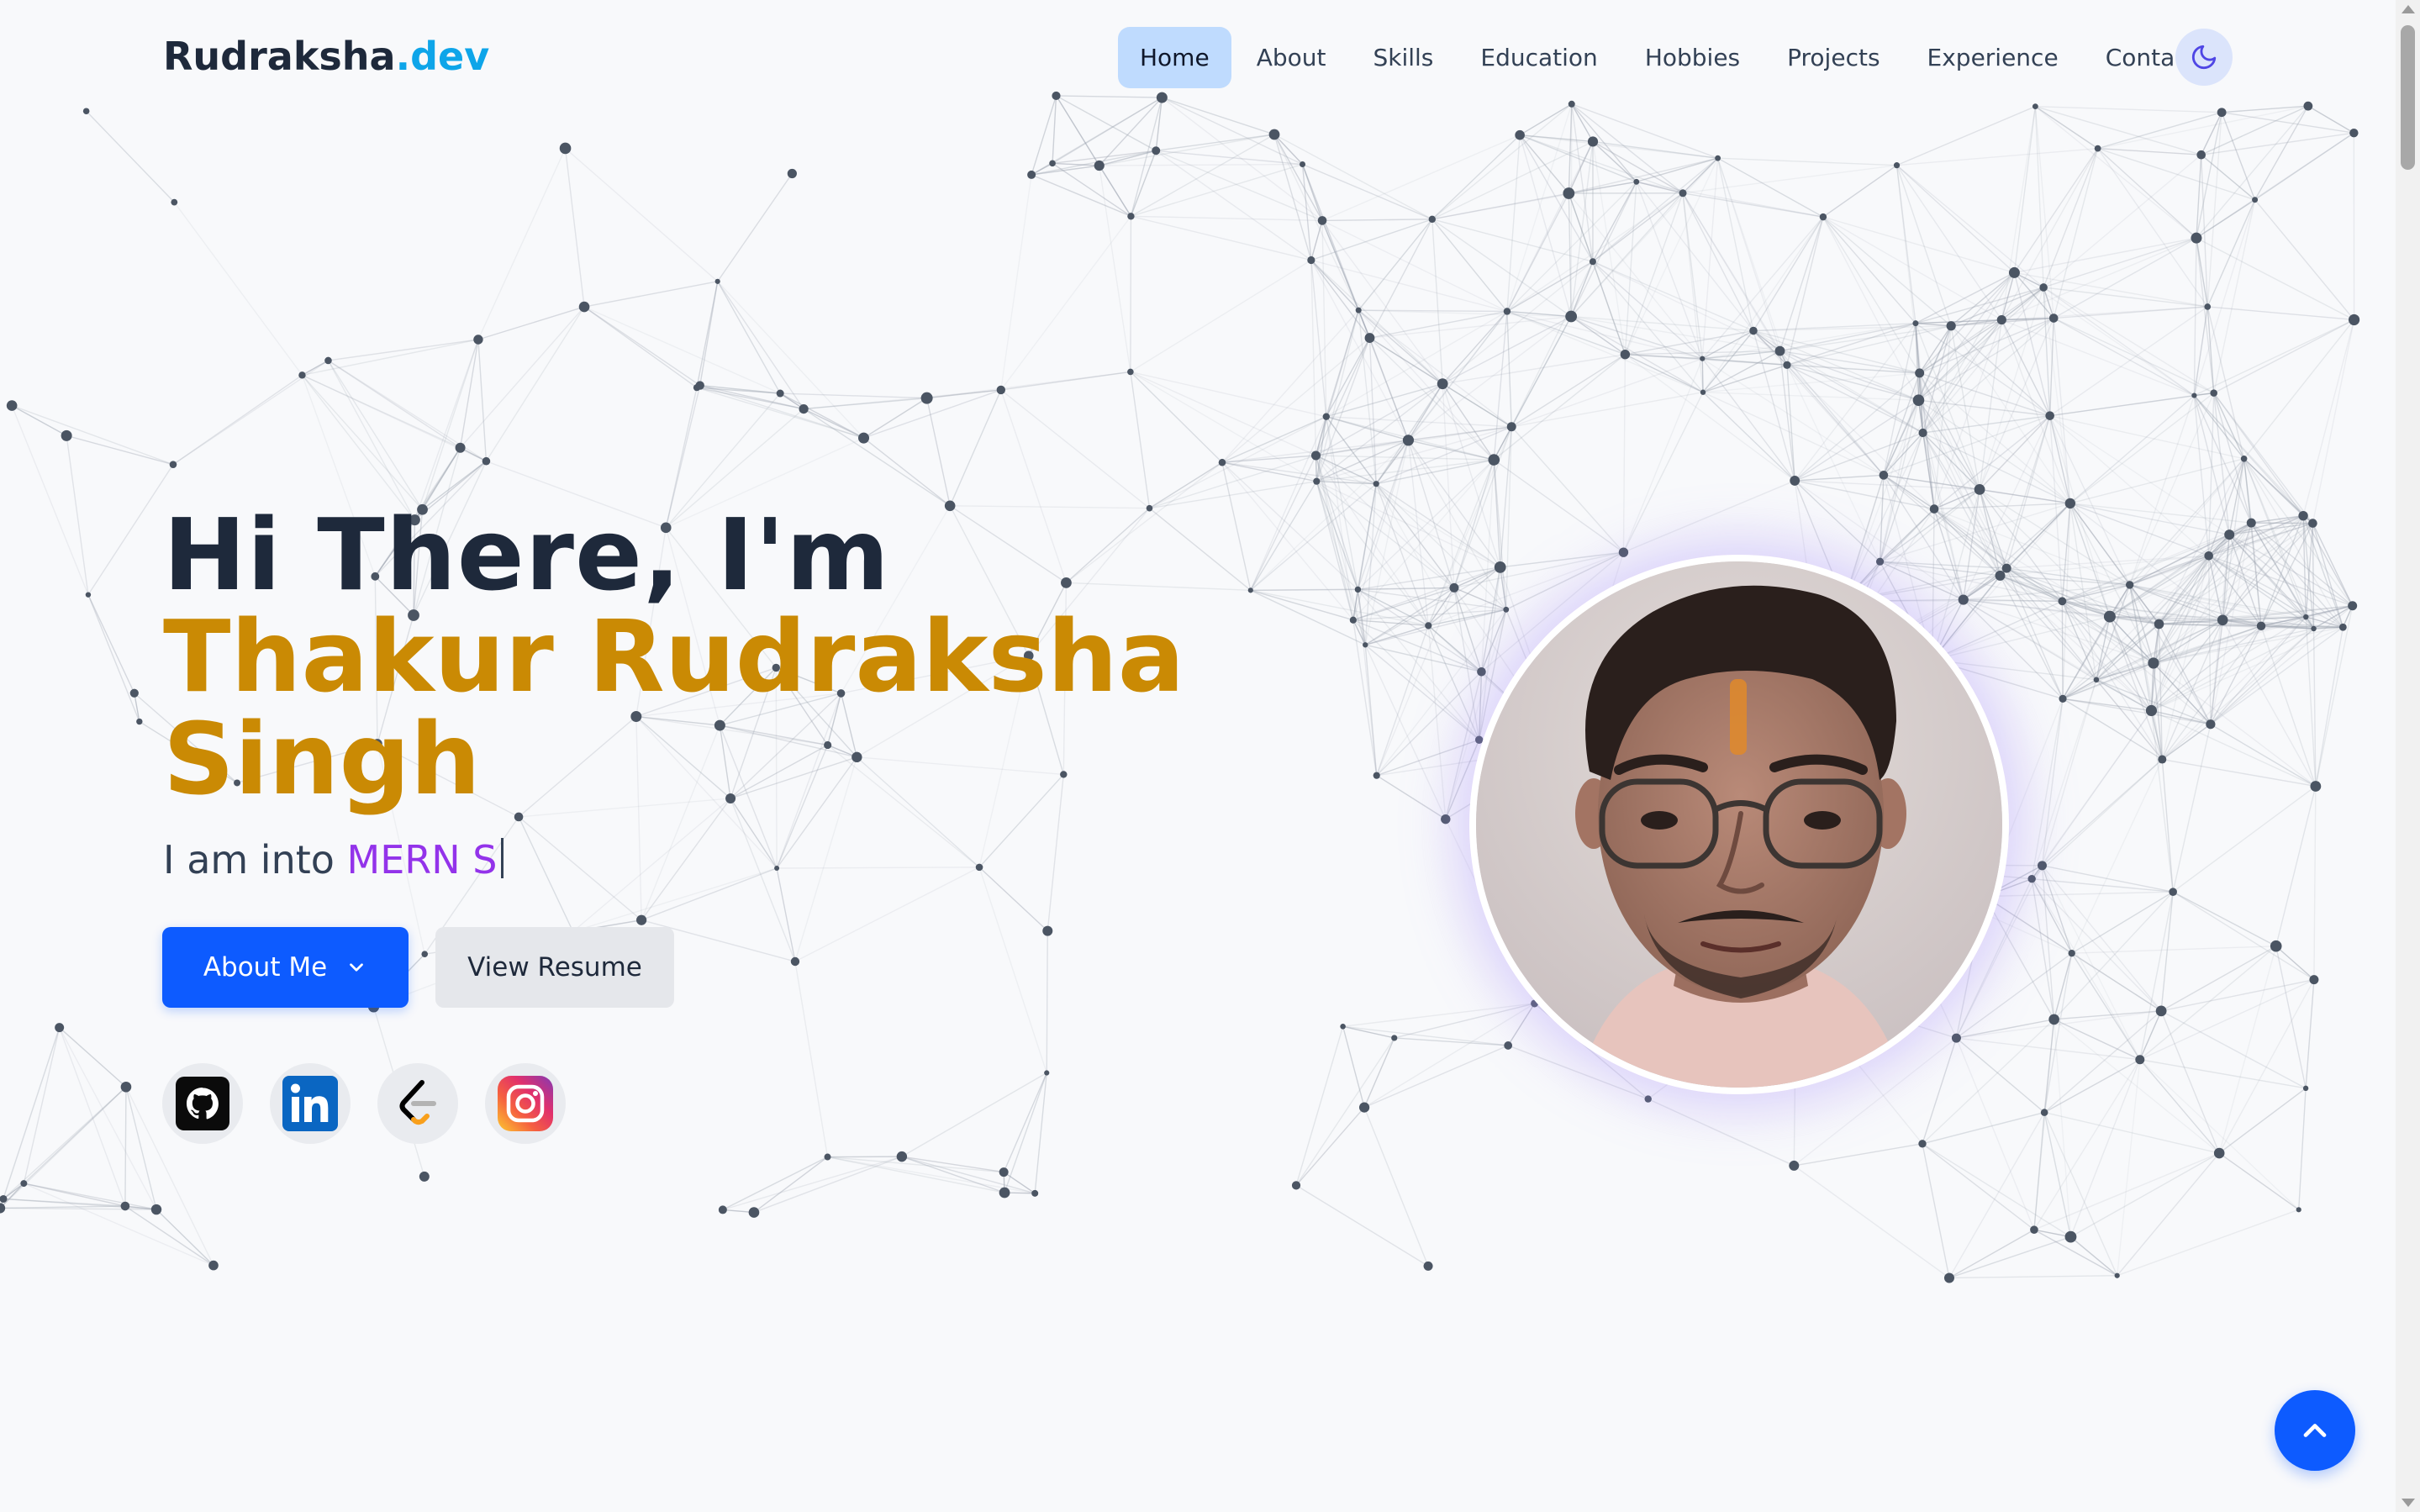 Image resolution: width=2420 pixels, height=1512 pixels. Describe the element at coordinates (525, 1104) in the screenshot. I see `instagram-link` at that location.